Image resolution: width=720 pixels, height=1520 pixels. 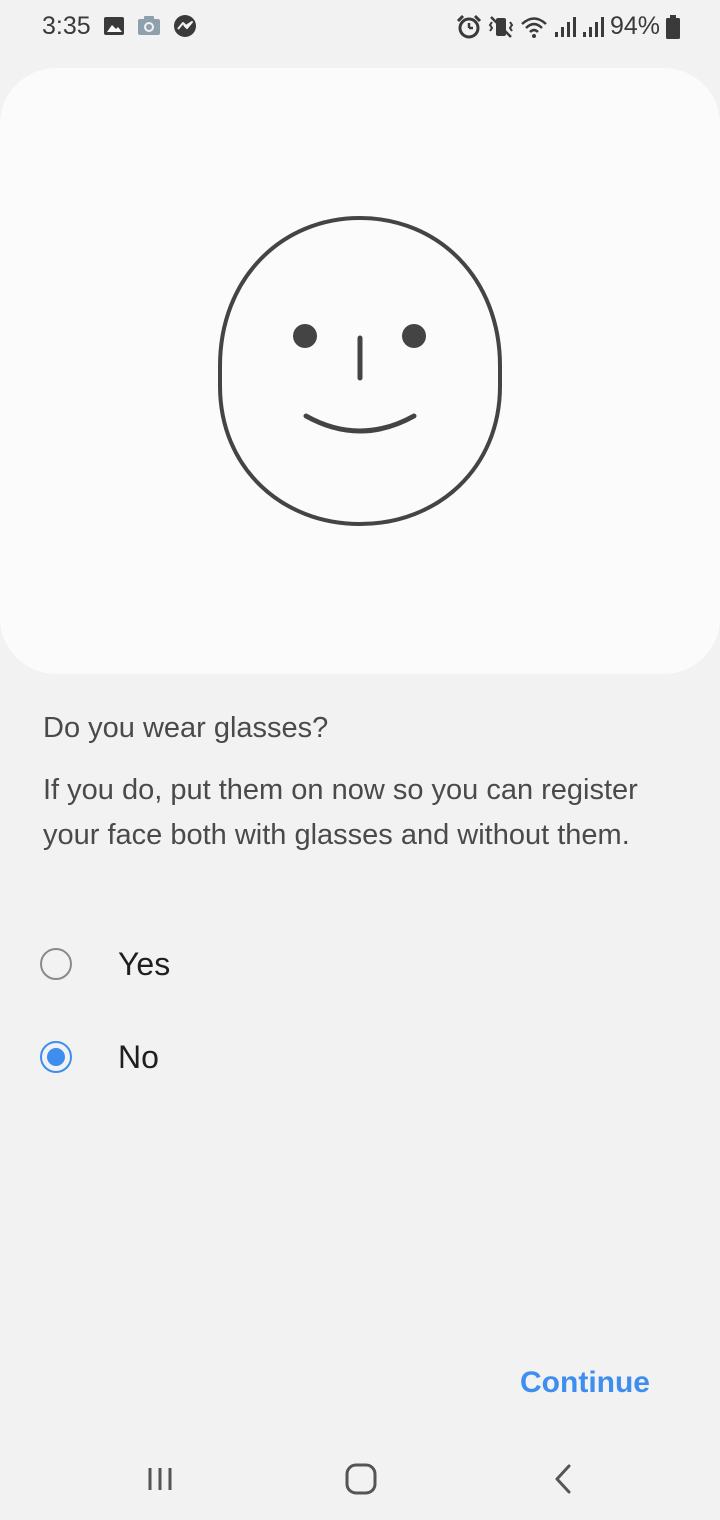 I want to click on camera-icon, so click(x=149, y=25).